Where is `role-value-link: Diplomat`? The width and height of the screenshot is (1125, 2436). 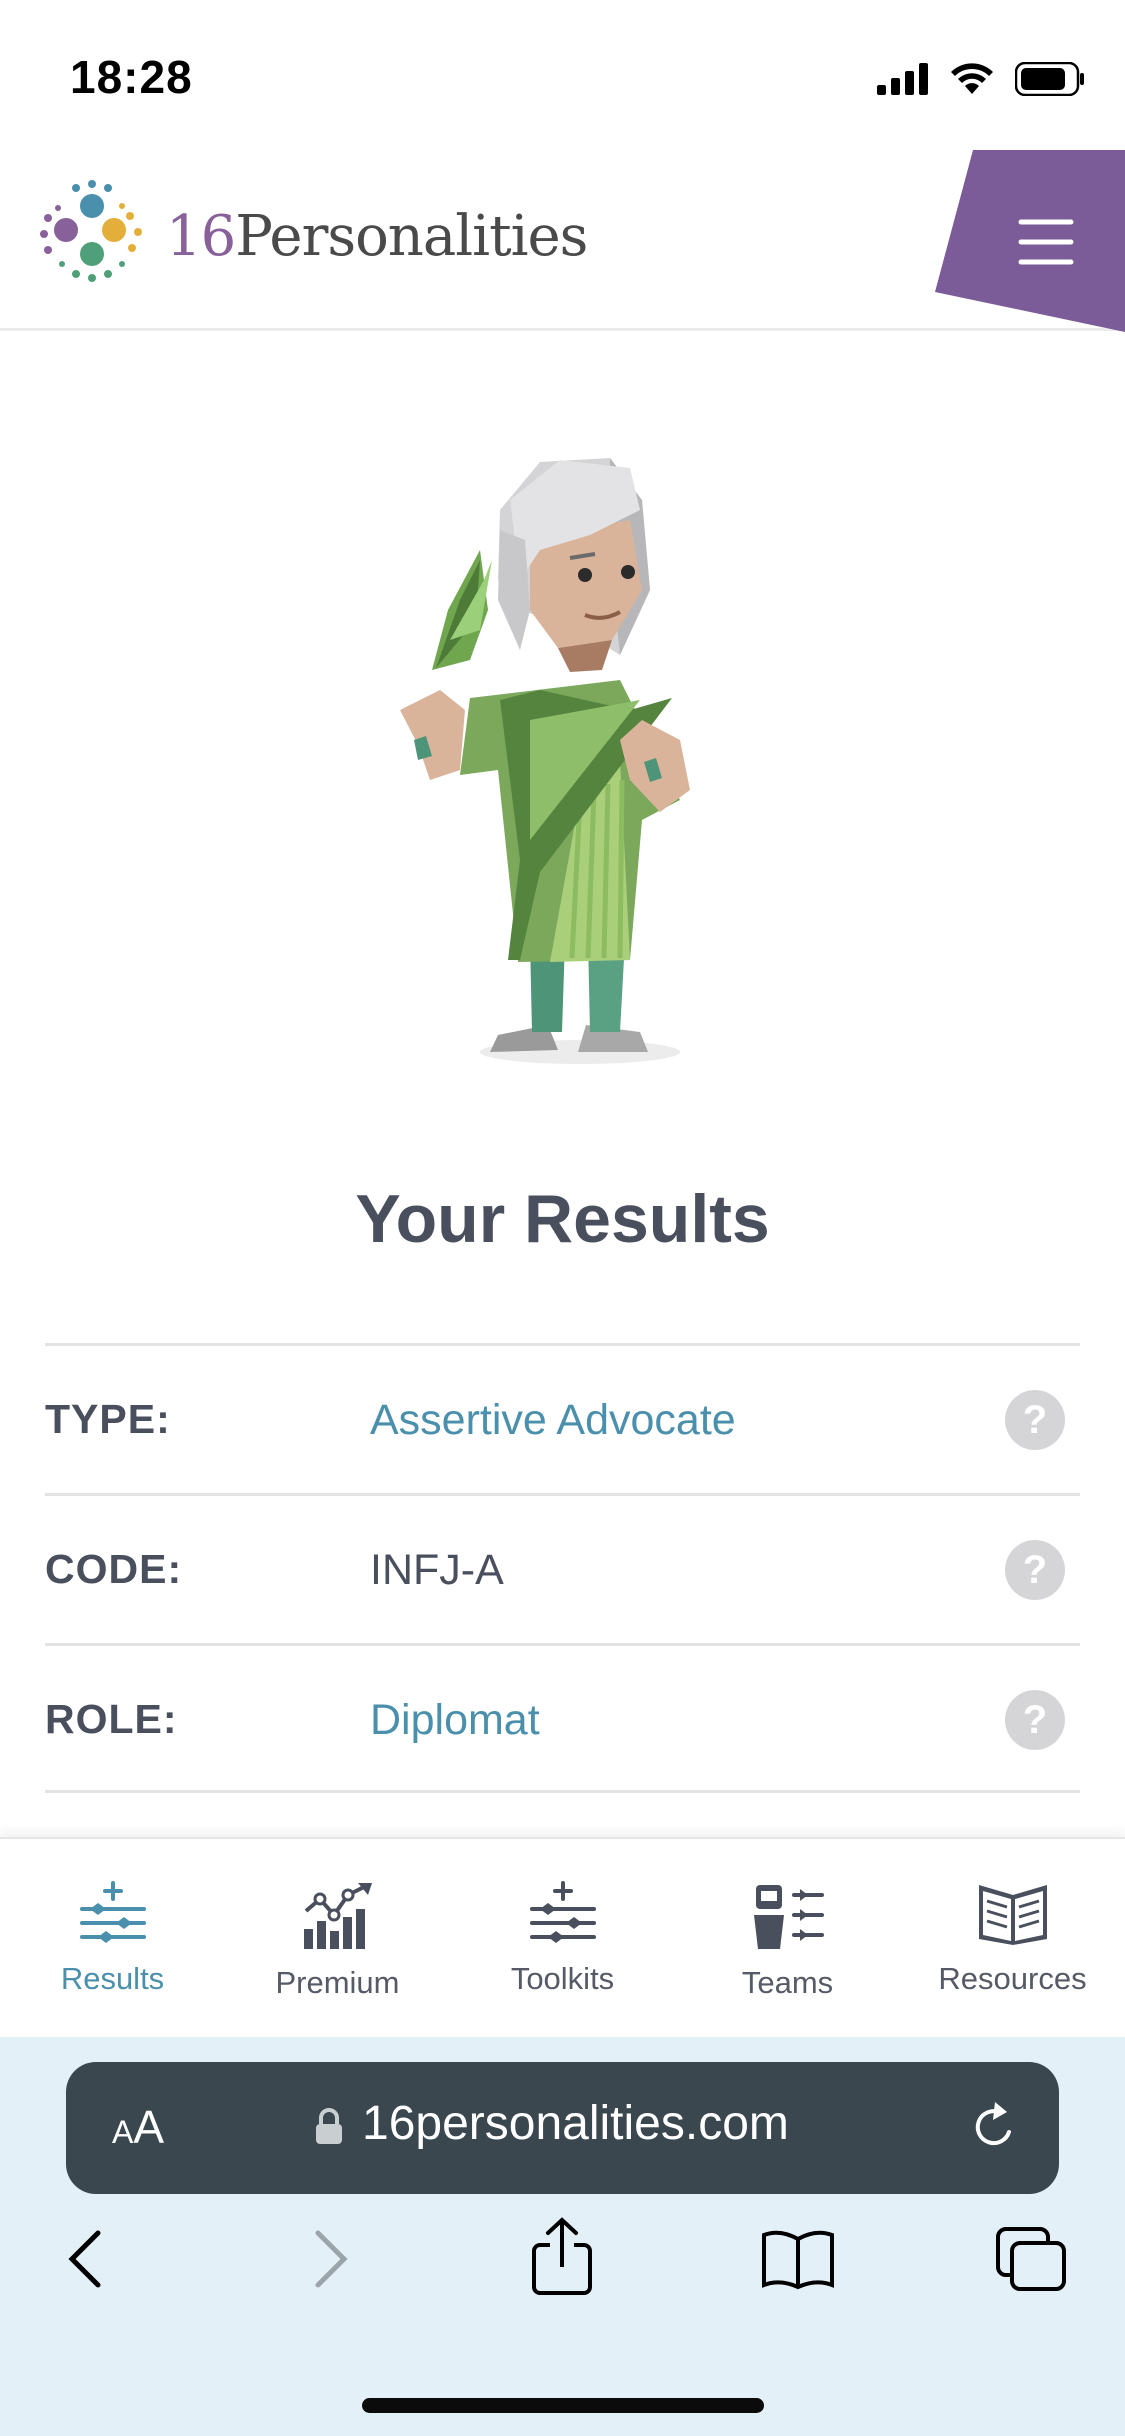
role-value-link: Diplomat is located at coordinates (455, 1720).